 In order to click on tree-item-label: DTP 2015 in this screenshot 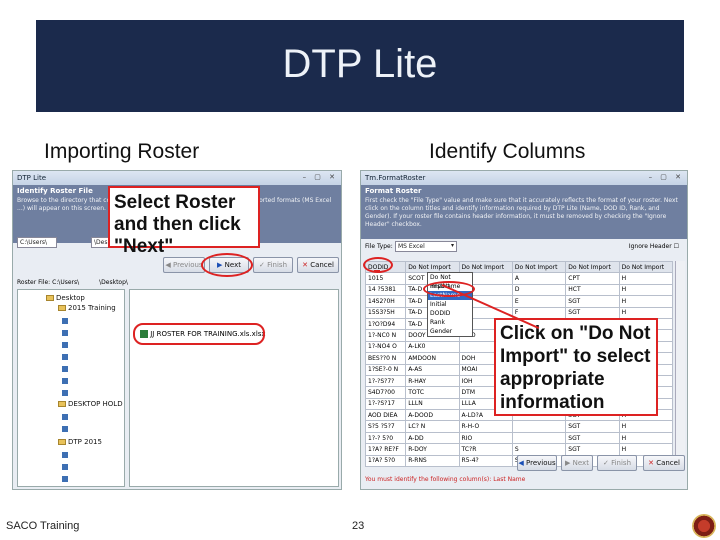, I will do `click(85, 442)`.